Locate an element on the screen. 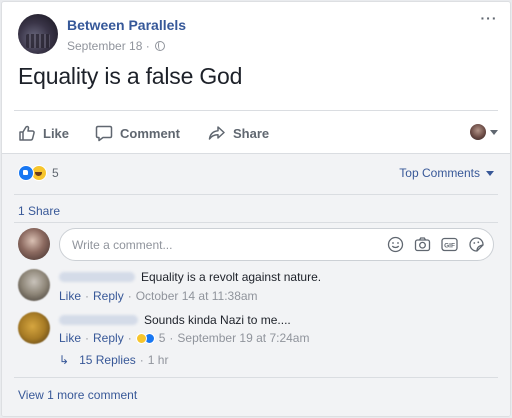  comment-reactions is located at coordinates (145, 338).